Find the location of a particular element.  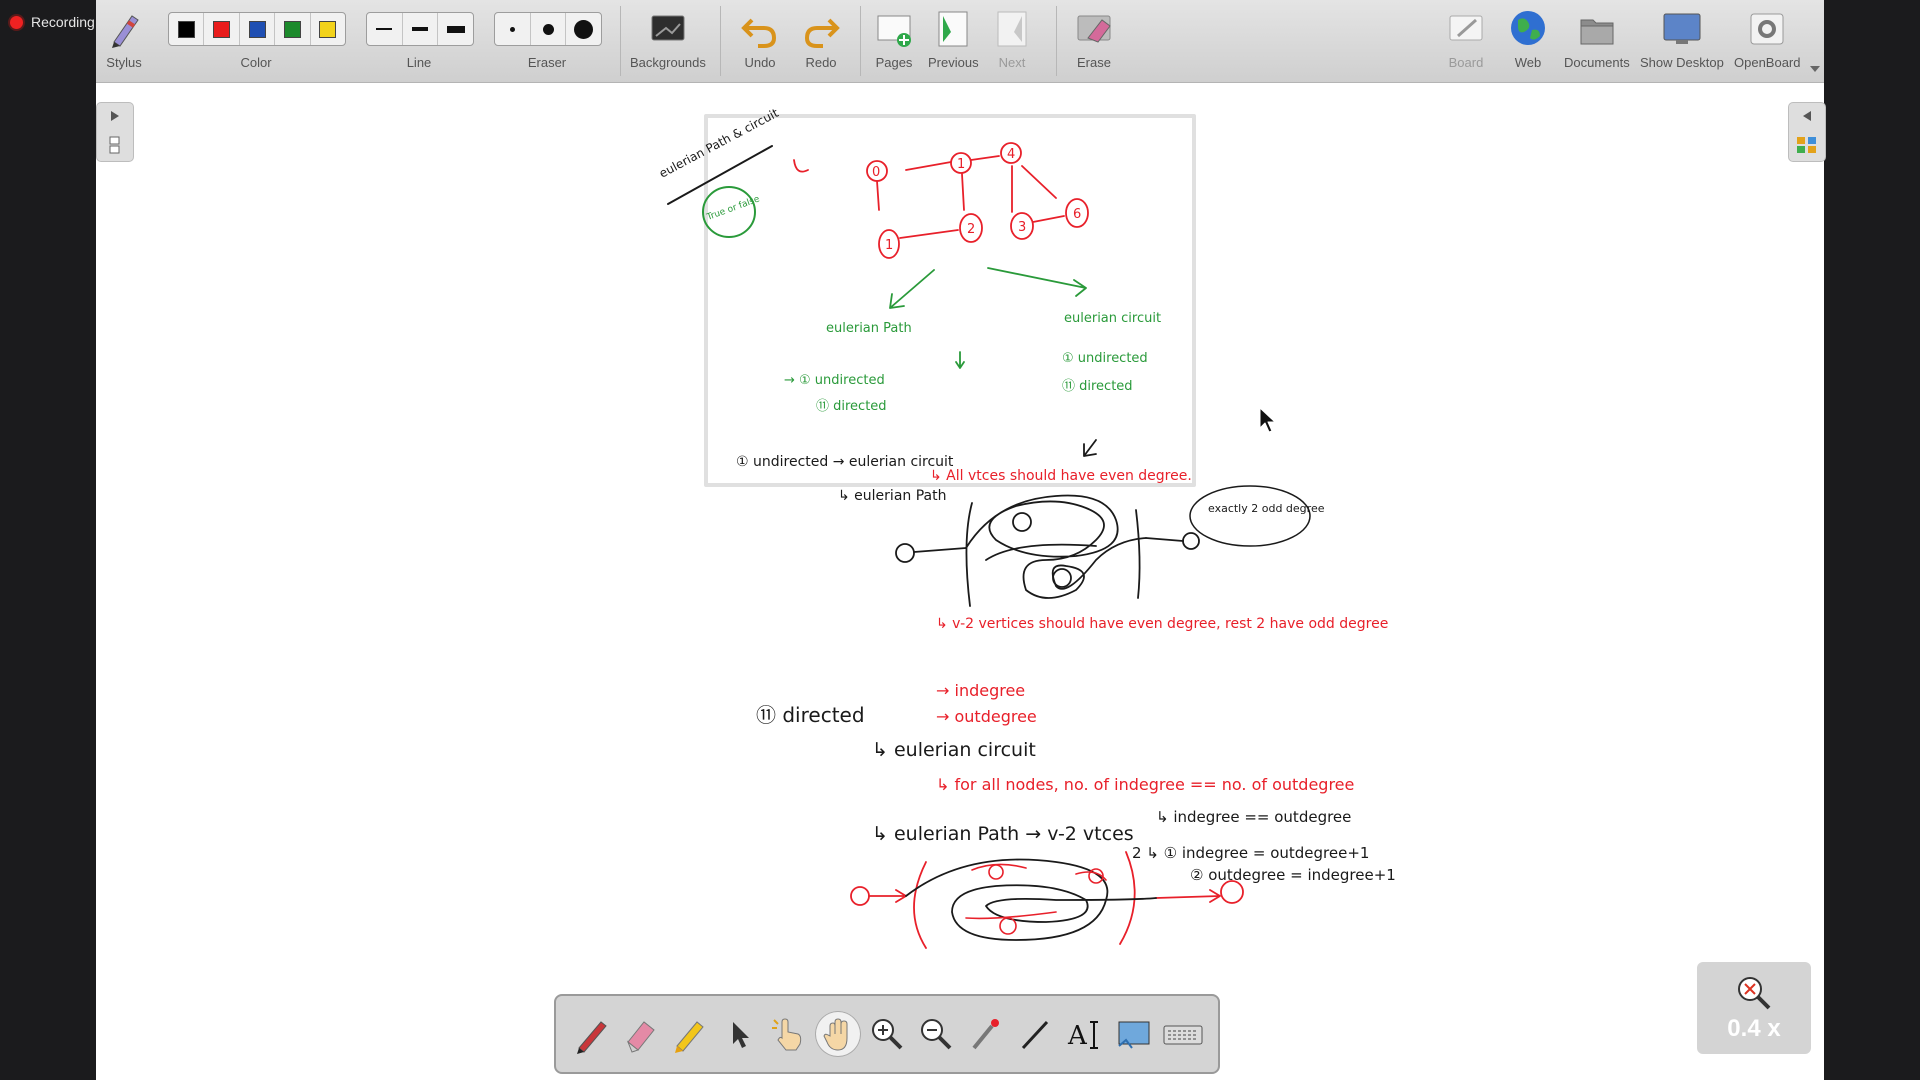

pasted-page-frame is located at coordinates (950, 300).